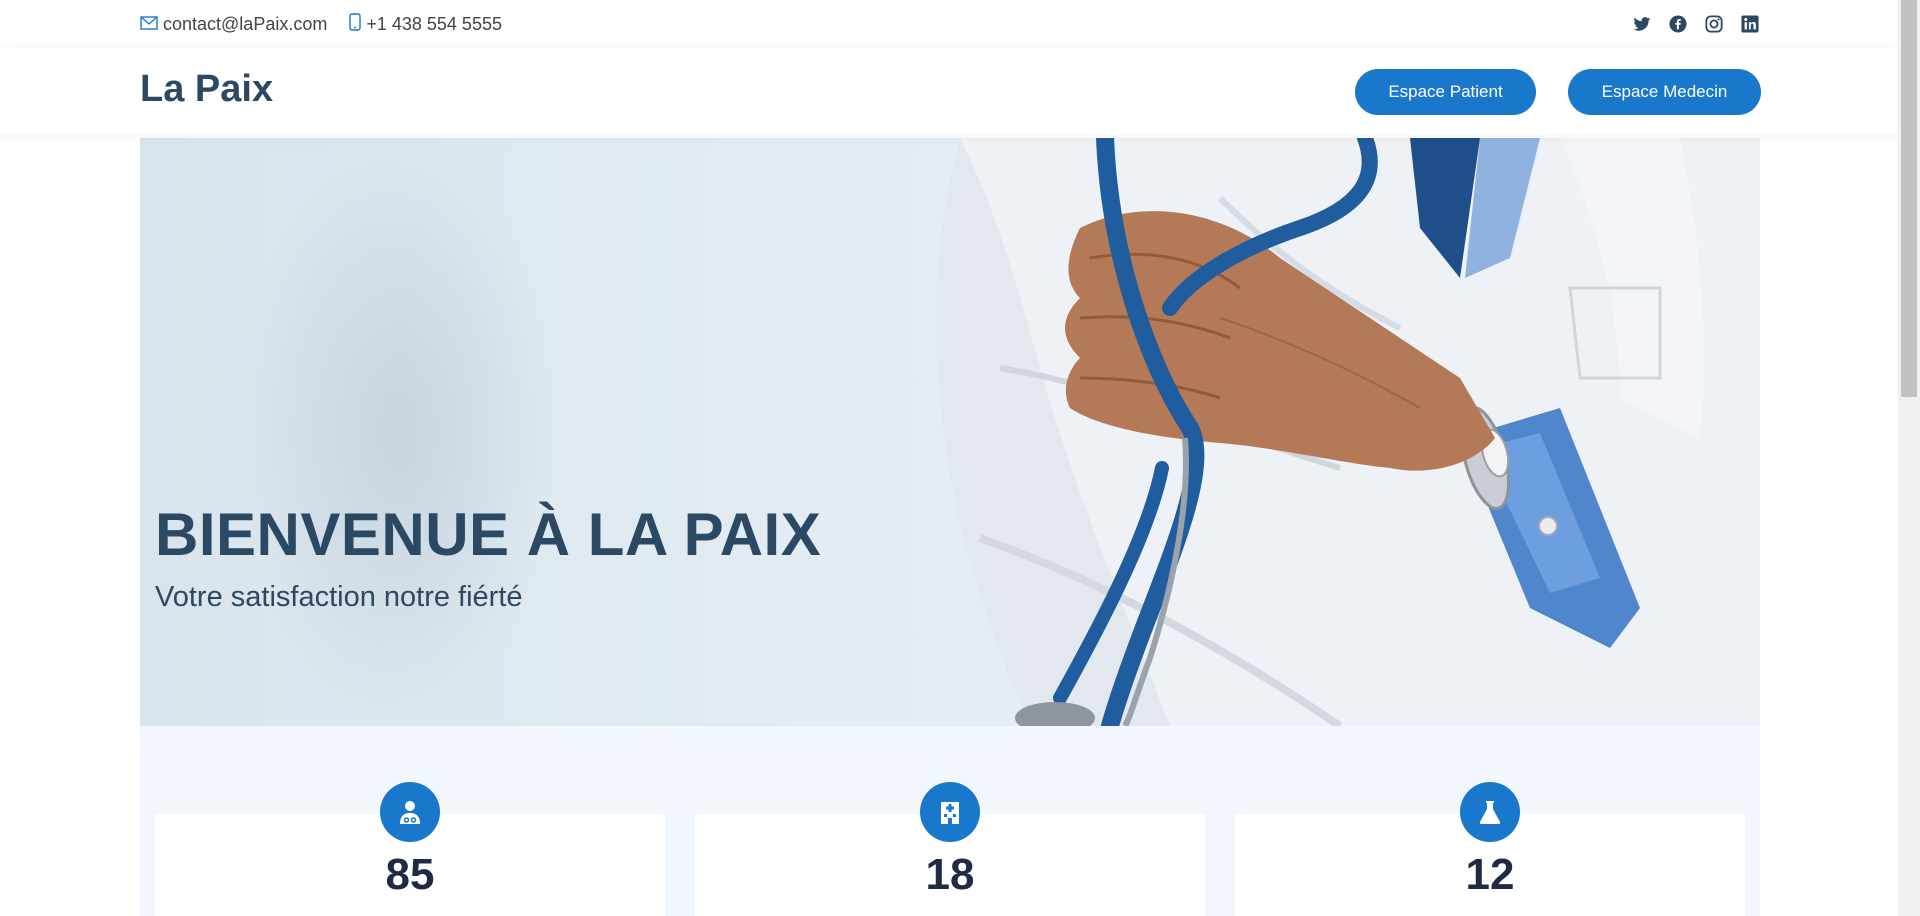  I want to click on linkedin-icon, so click(1750, 24).